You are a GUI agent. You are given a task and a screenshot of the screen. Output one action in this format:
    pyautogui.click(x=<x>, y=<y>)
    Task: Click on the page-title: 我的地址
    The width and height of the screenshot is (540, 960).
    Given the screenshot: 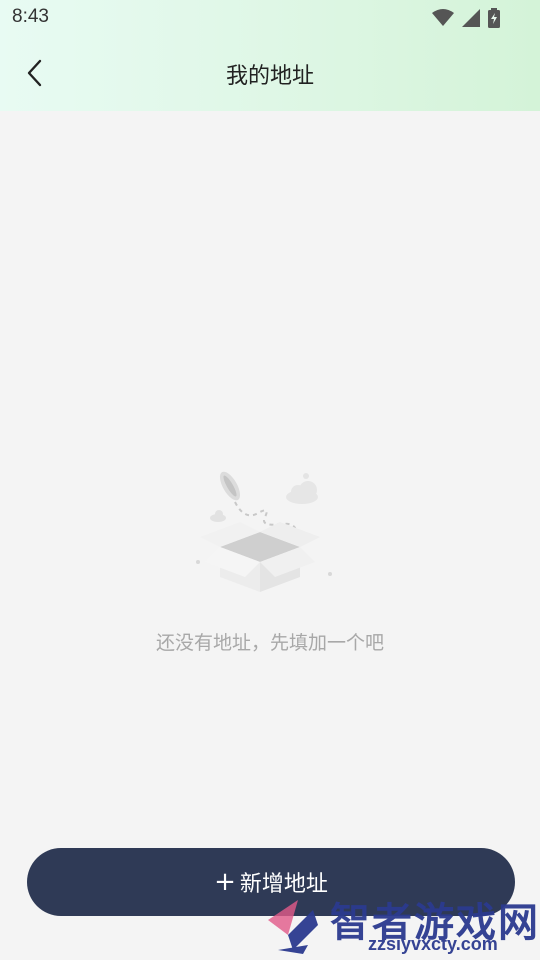 What is the action you would take?
    pyautogui.click(x=269, y=76)
    